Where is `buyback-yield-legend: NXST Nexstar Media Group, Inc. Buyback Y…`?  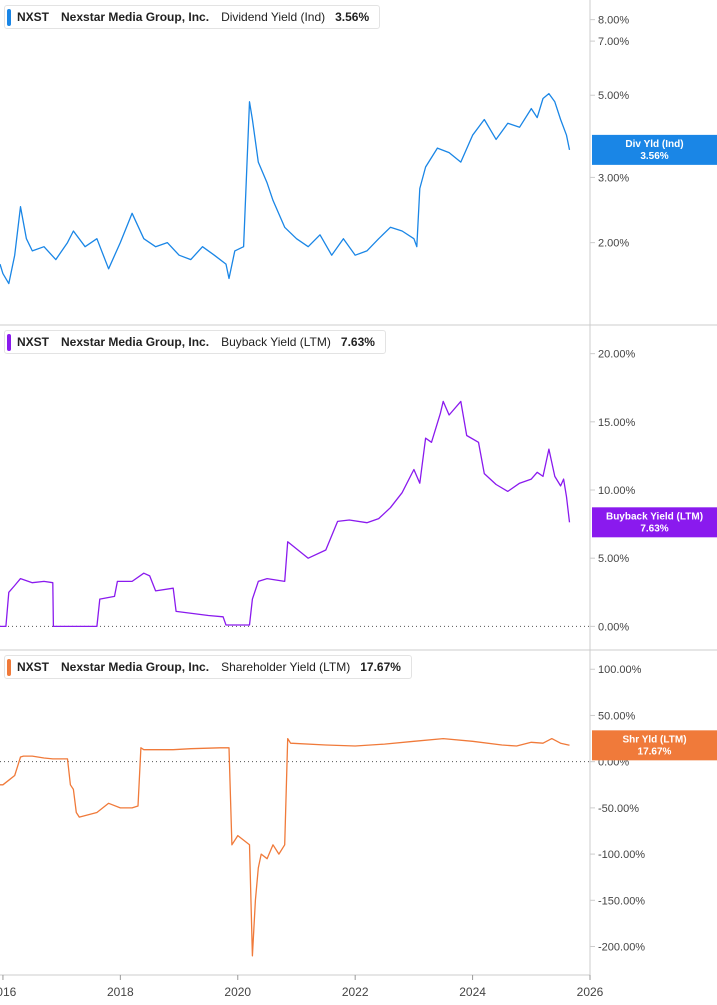
buyback-yield-legend: NXST Nexstar Media Group, Inc. Buyback Y… is located at coordinates (195, 342).